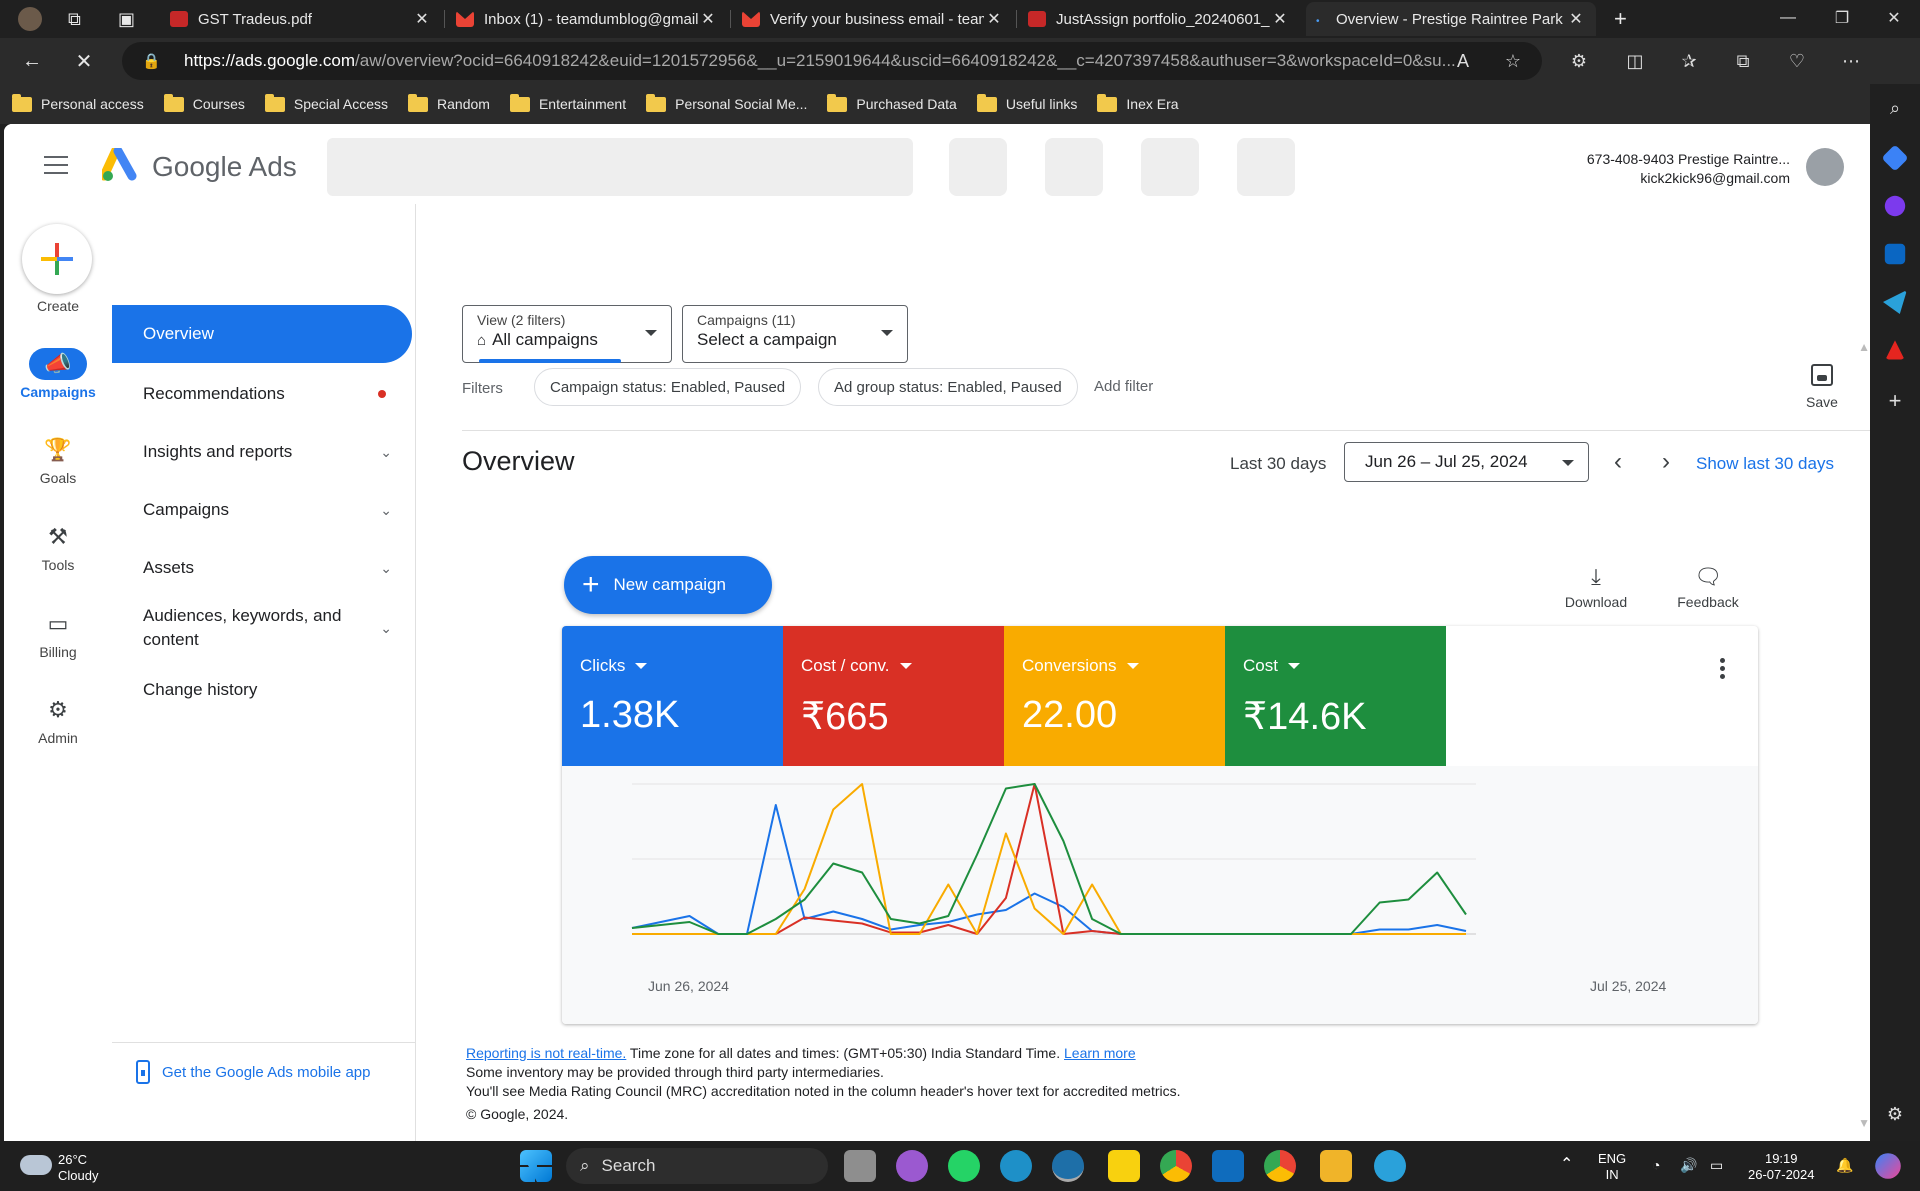  Describe the element at coordinates (860, 1166) in the screenshot. I see `task-view-icon` at that location.